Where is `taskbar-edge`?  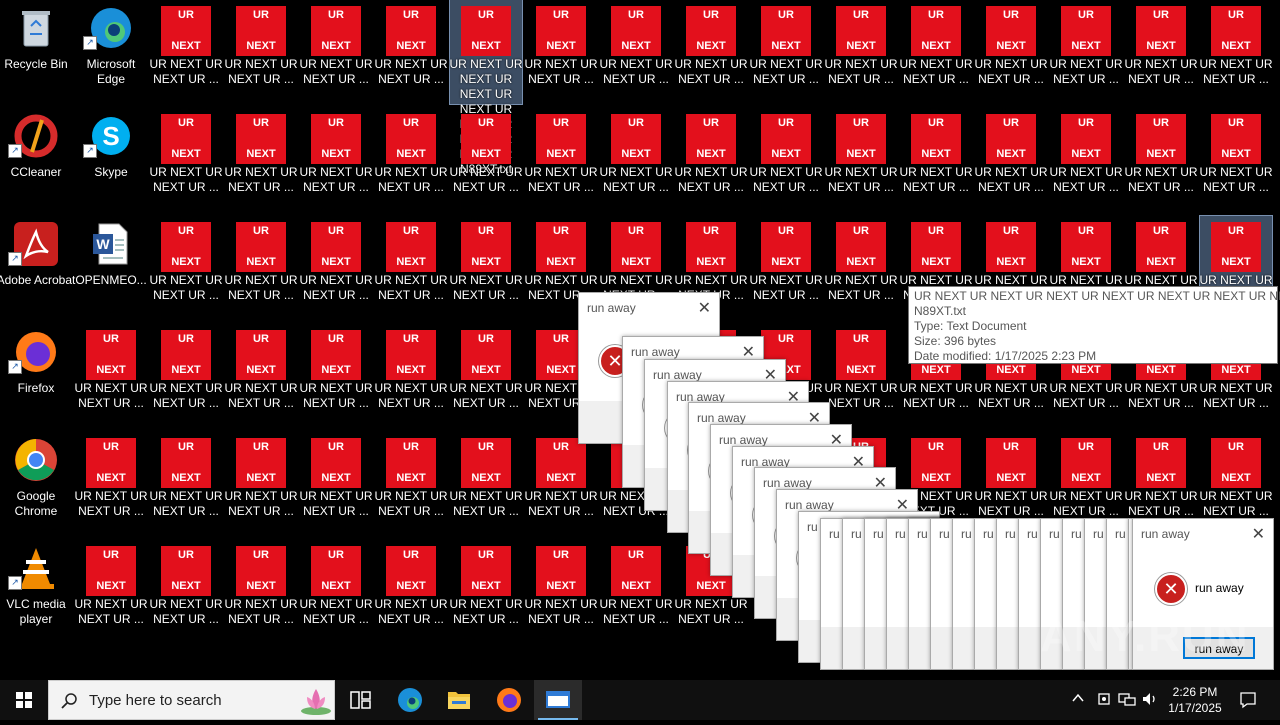 taskbar-edge is located at coordinates (410, 700).